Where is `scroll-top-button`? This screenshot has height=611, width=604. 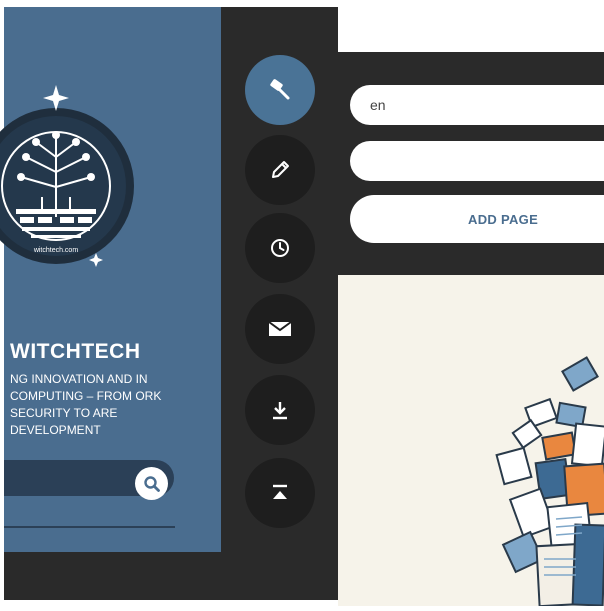 scroll-top-button is located at coordinates (280, 493).